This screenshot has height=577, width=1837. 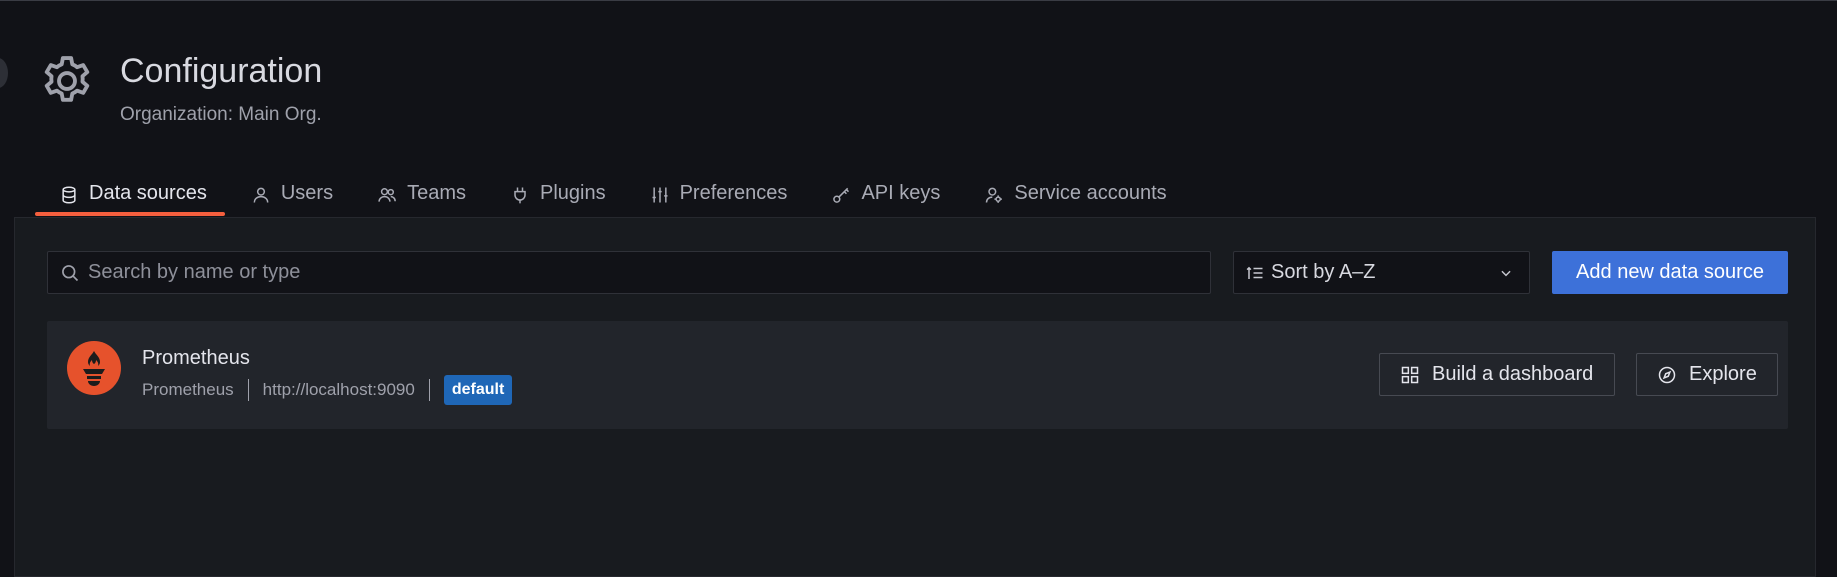 I want to click on tab-label: Users, so click(x=307, y=193).